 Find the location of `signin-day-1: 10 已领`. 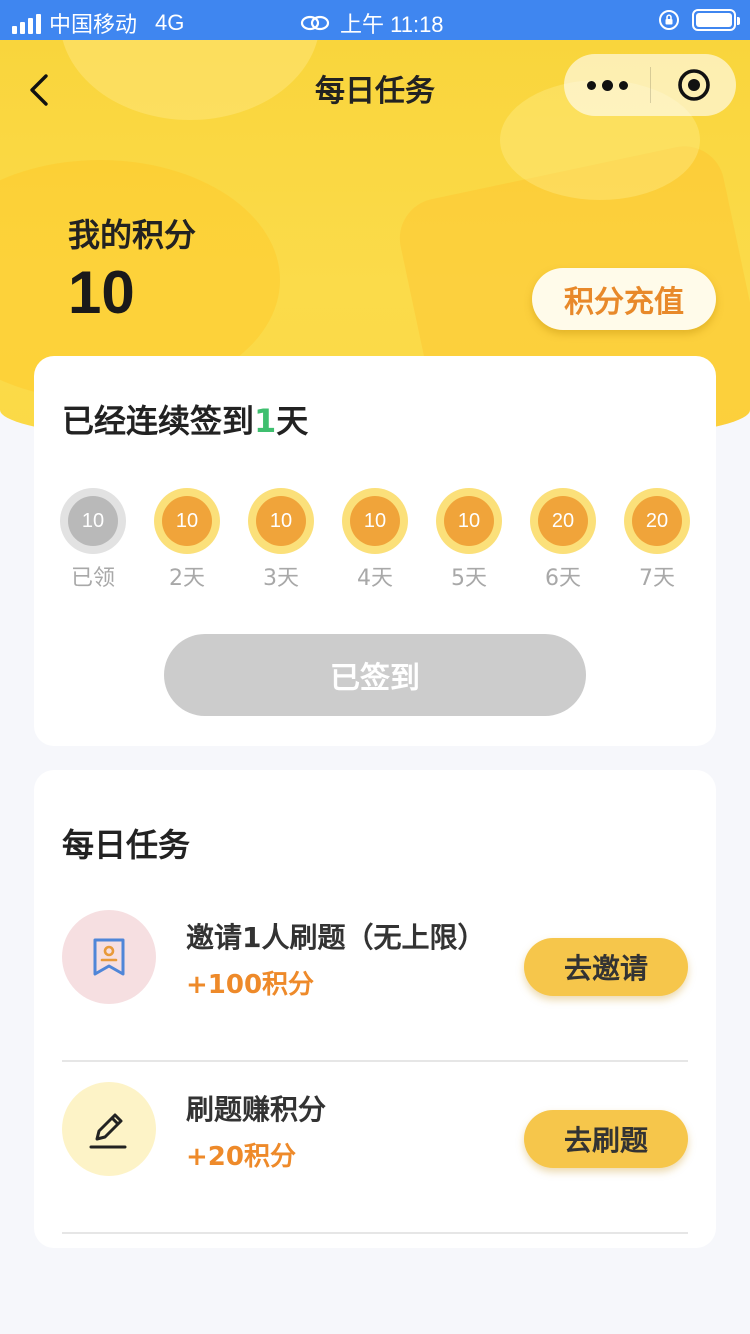

signin-day-1: 10 已领 is located at coordinates (93, 540).